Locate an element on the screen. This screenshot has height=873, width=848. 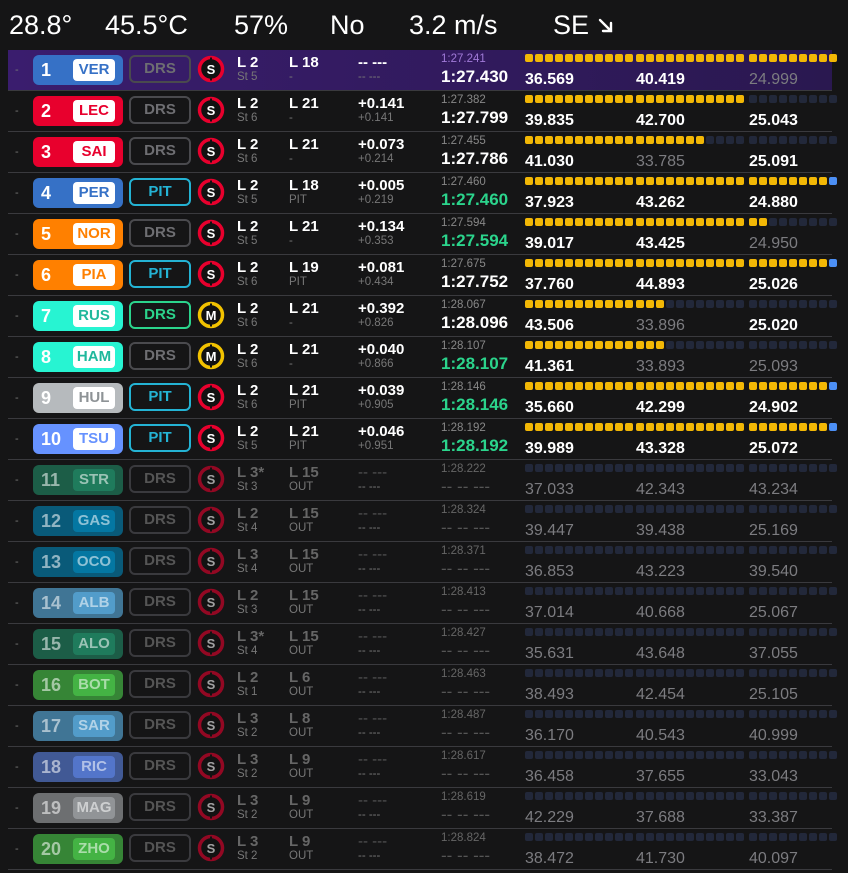
position-badge: 18 RIC is located at coordinates (78, 767).